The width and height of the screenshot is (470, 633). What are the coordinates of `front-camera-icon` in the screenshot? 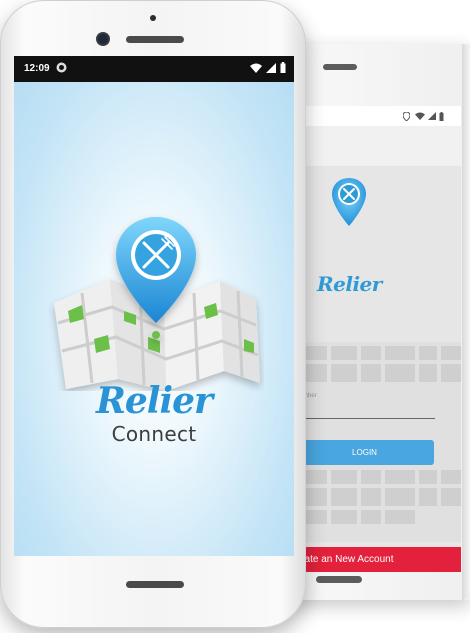 It's located at (103, 39).